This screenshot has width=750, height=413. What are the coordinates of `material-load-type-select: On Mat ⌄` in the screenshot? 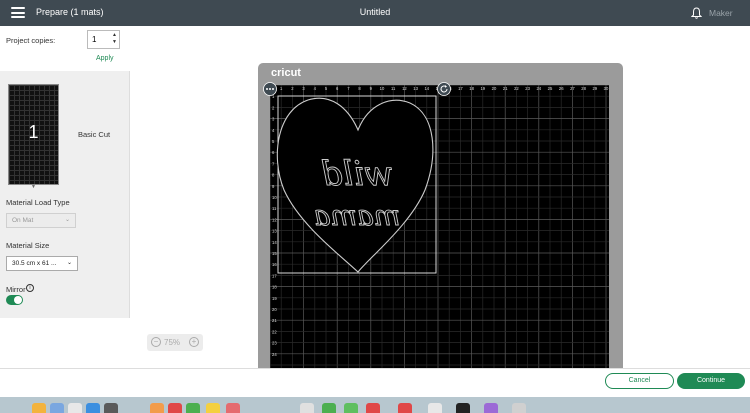 It's located at (41, 220).